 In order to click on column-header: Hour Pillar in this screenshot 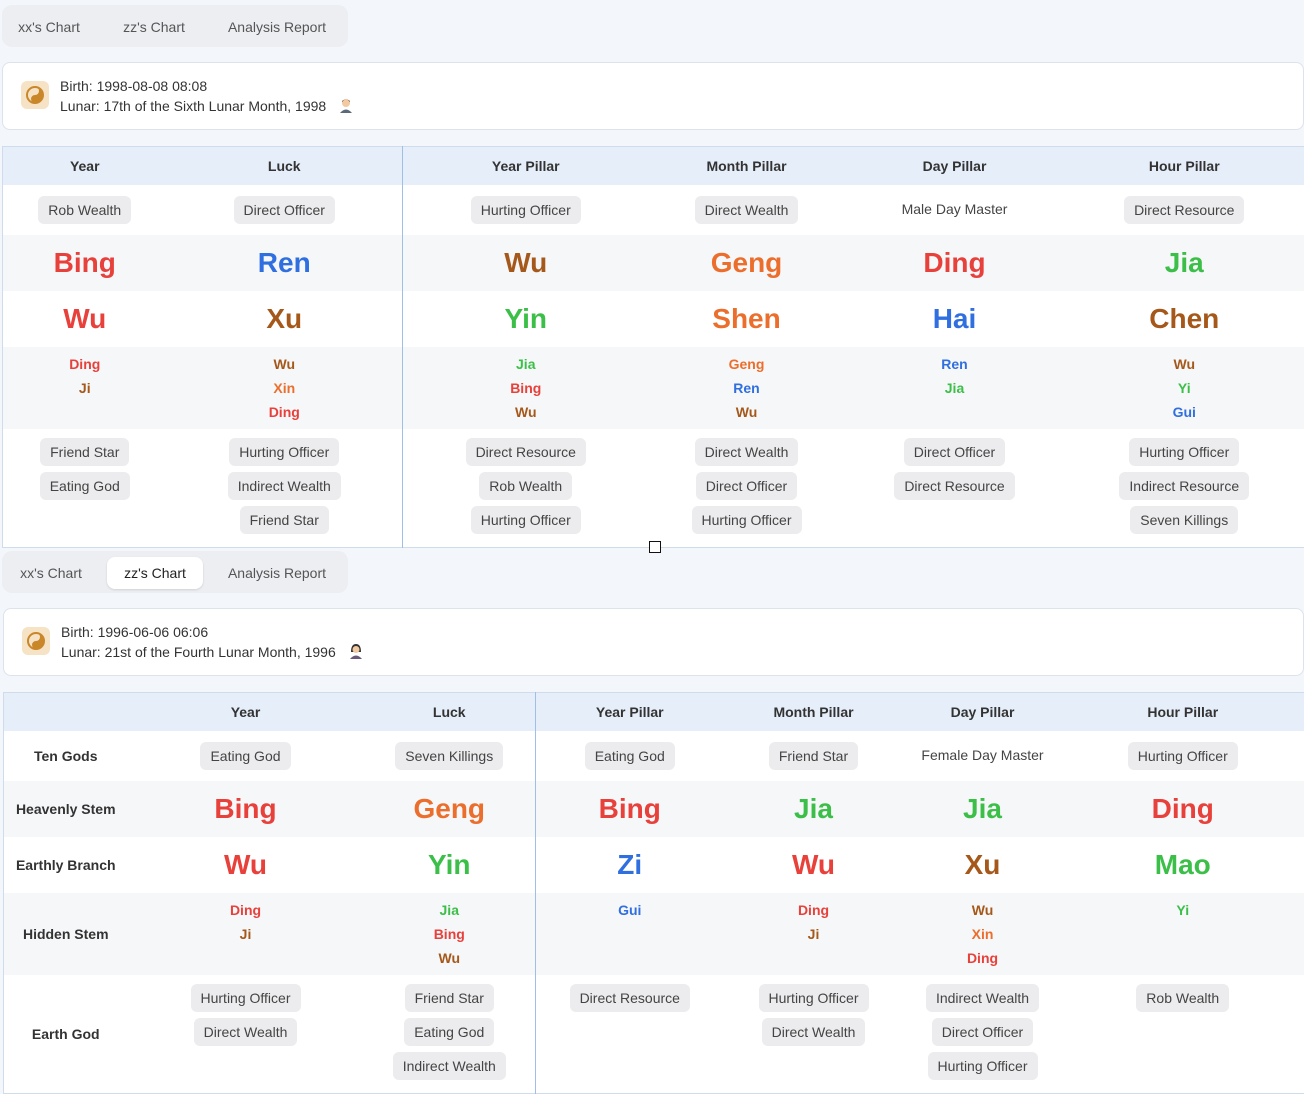, I will do `click(1182, 711)`.